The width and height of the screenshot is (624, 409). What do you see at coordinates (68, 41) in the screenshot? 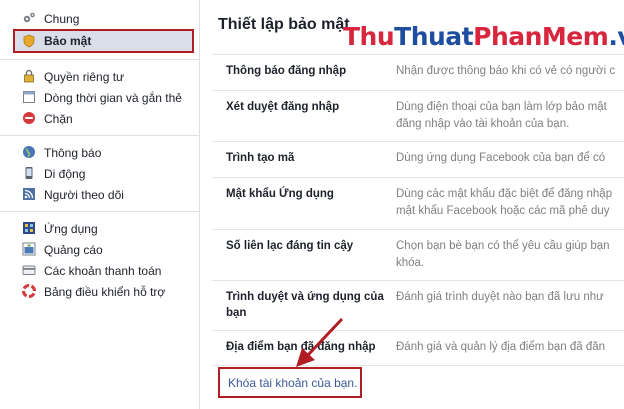
I see `sidebar-item-label: Bảo mật` at bounding box center [68, 41].